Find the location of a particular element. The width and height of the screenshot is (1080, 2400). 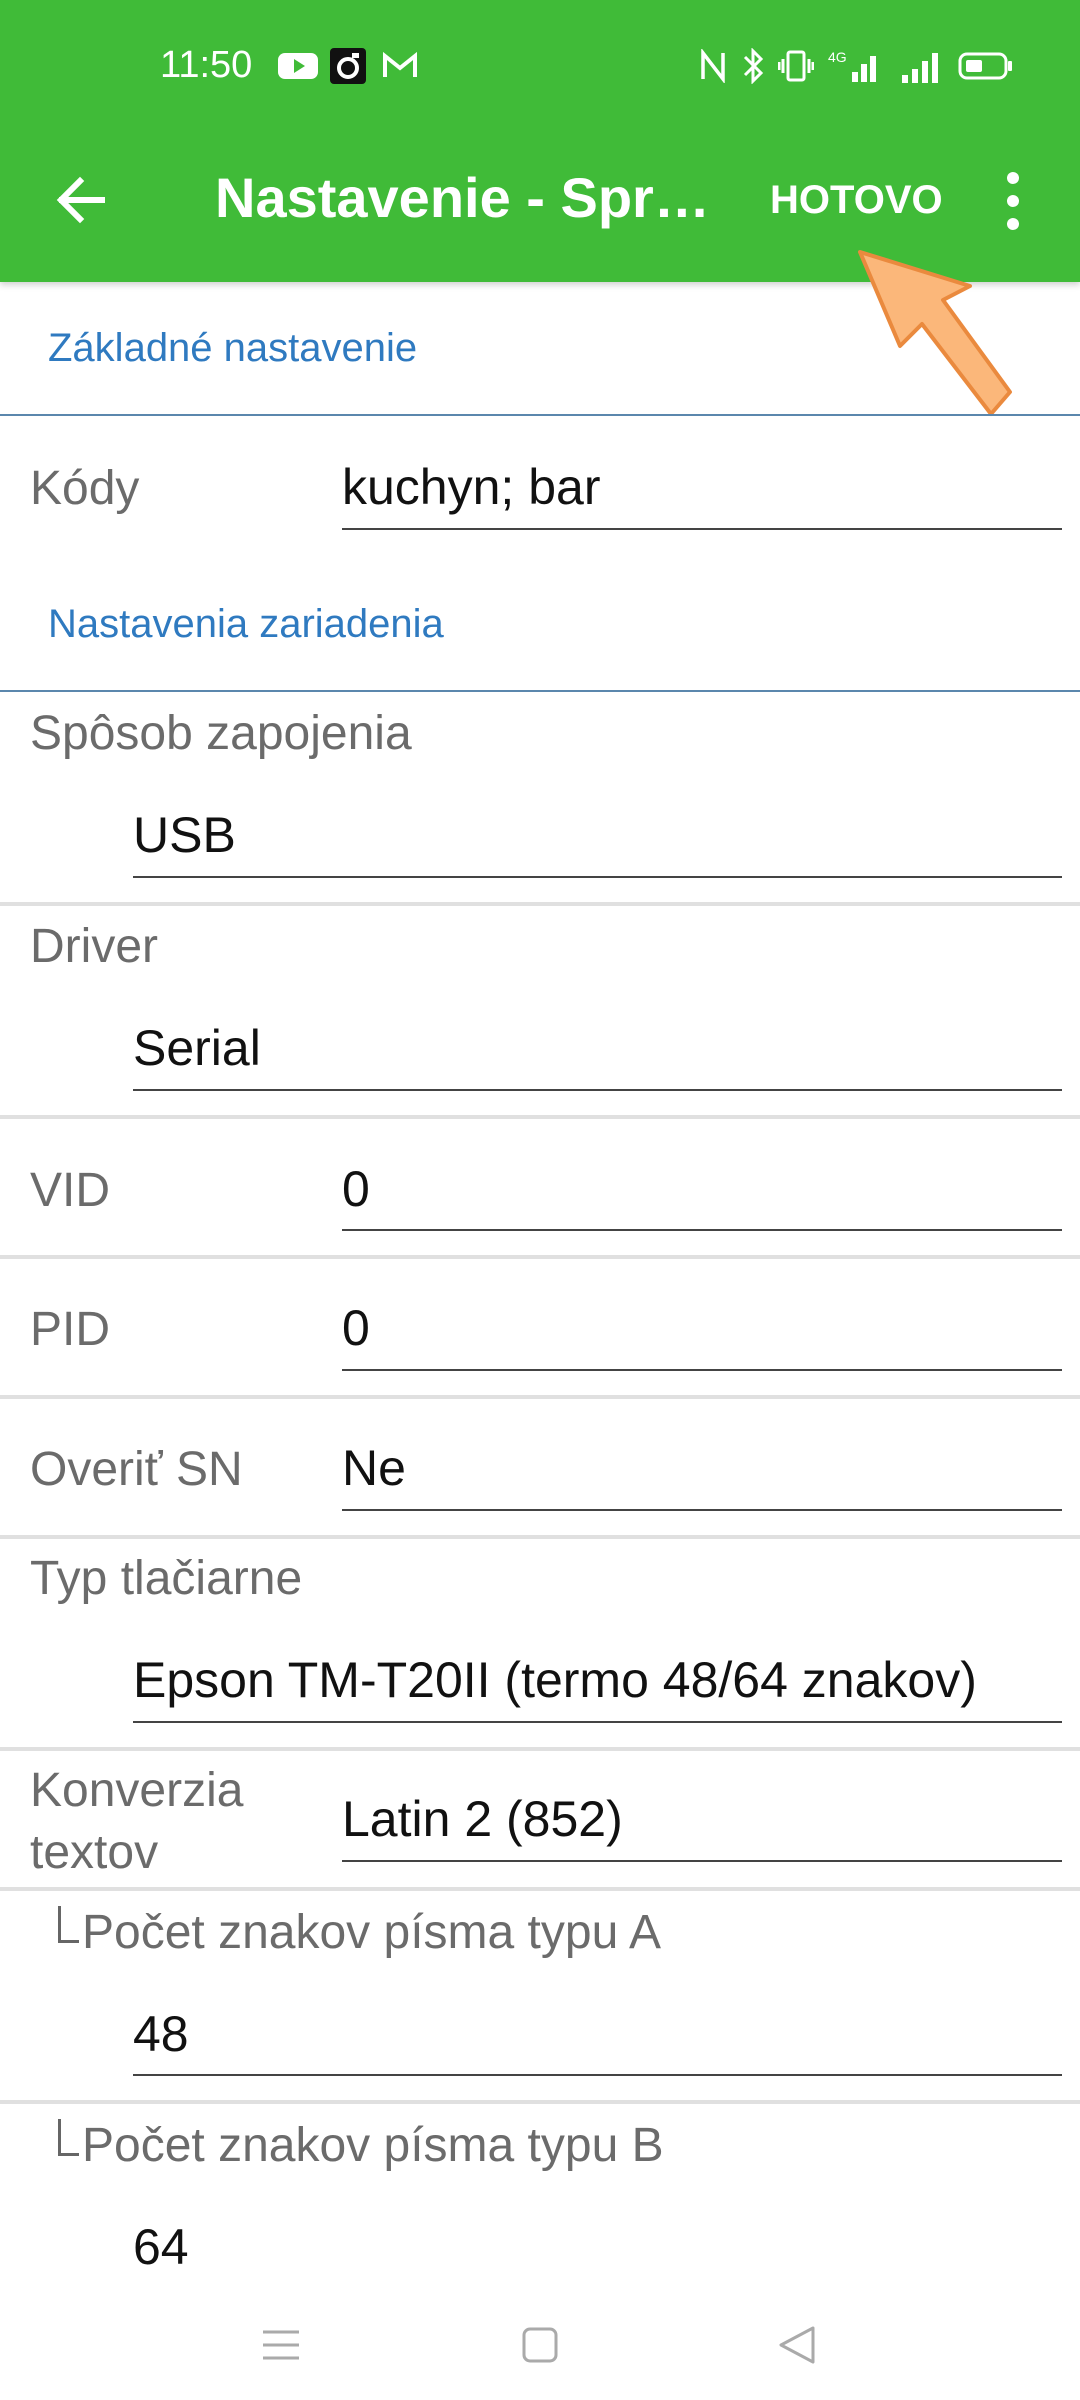

section-header-device: Nastavenia zariadenia is located at coordinates (246, 624).